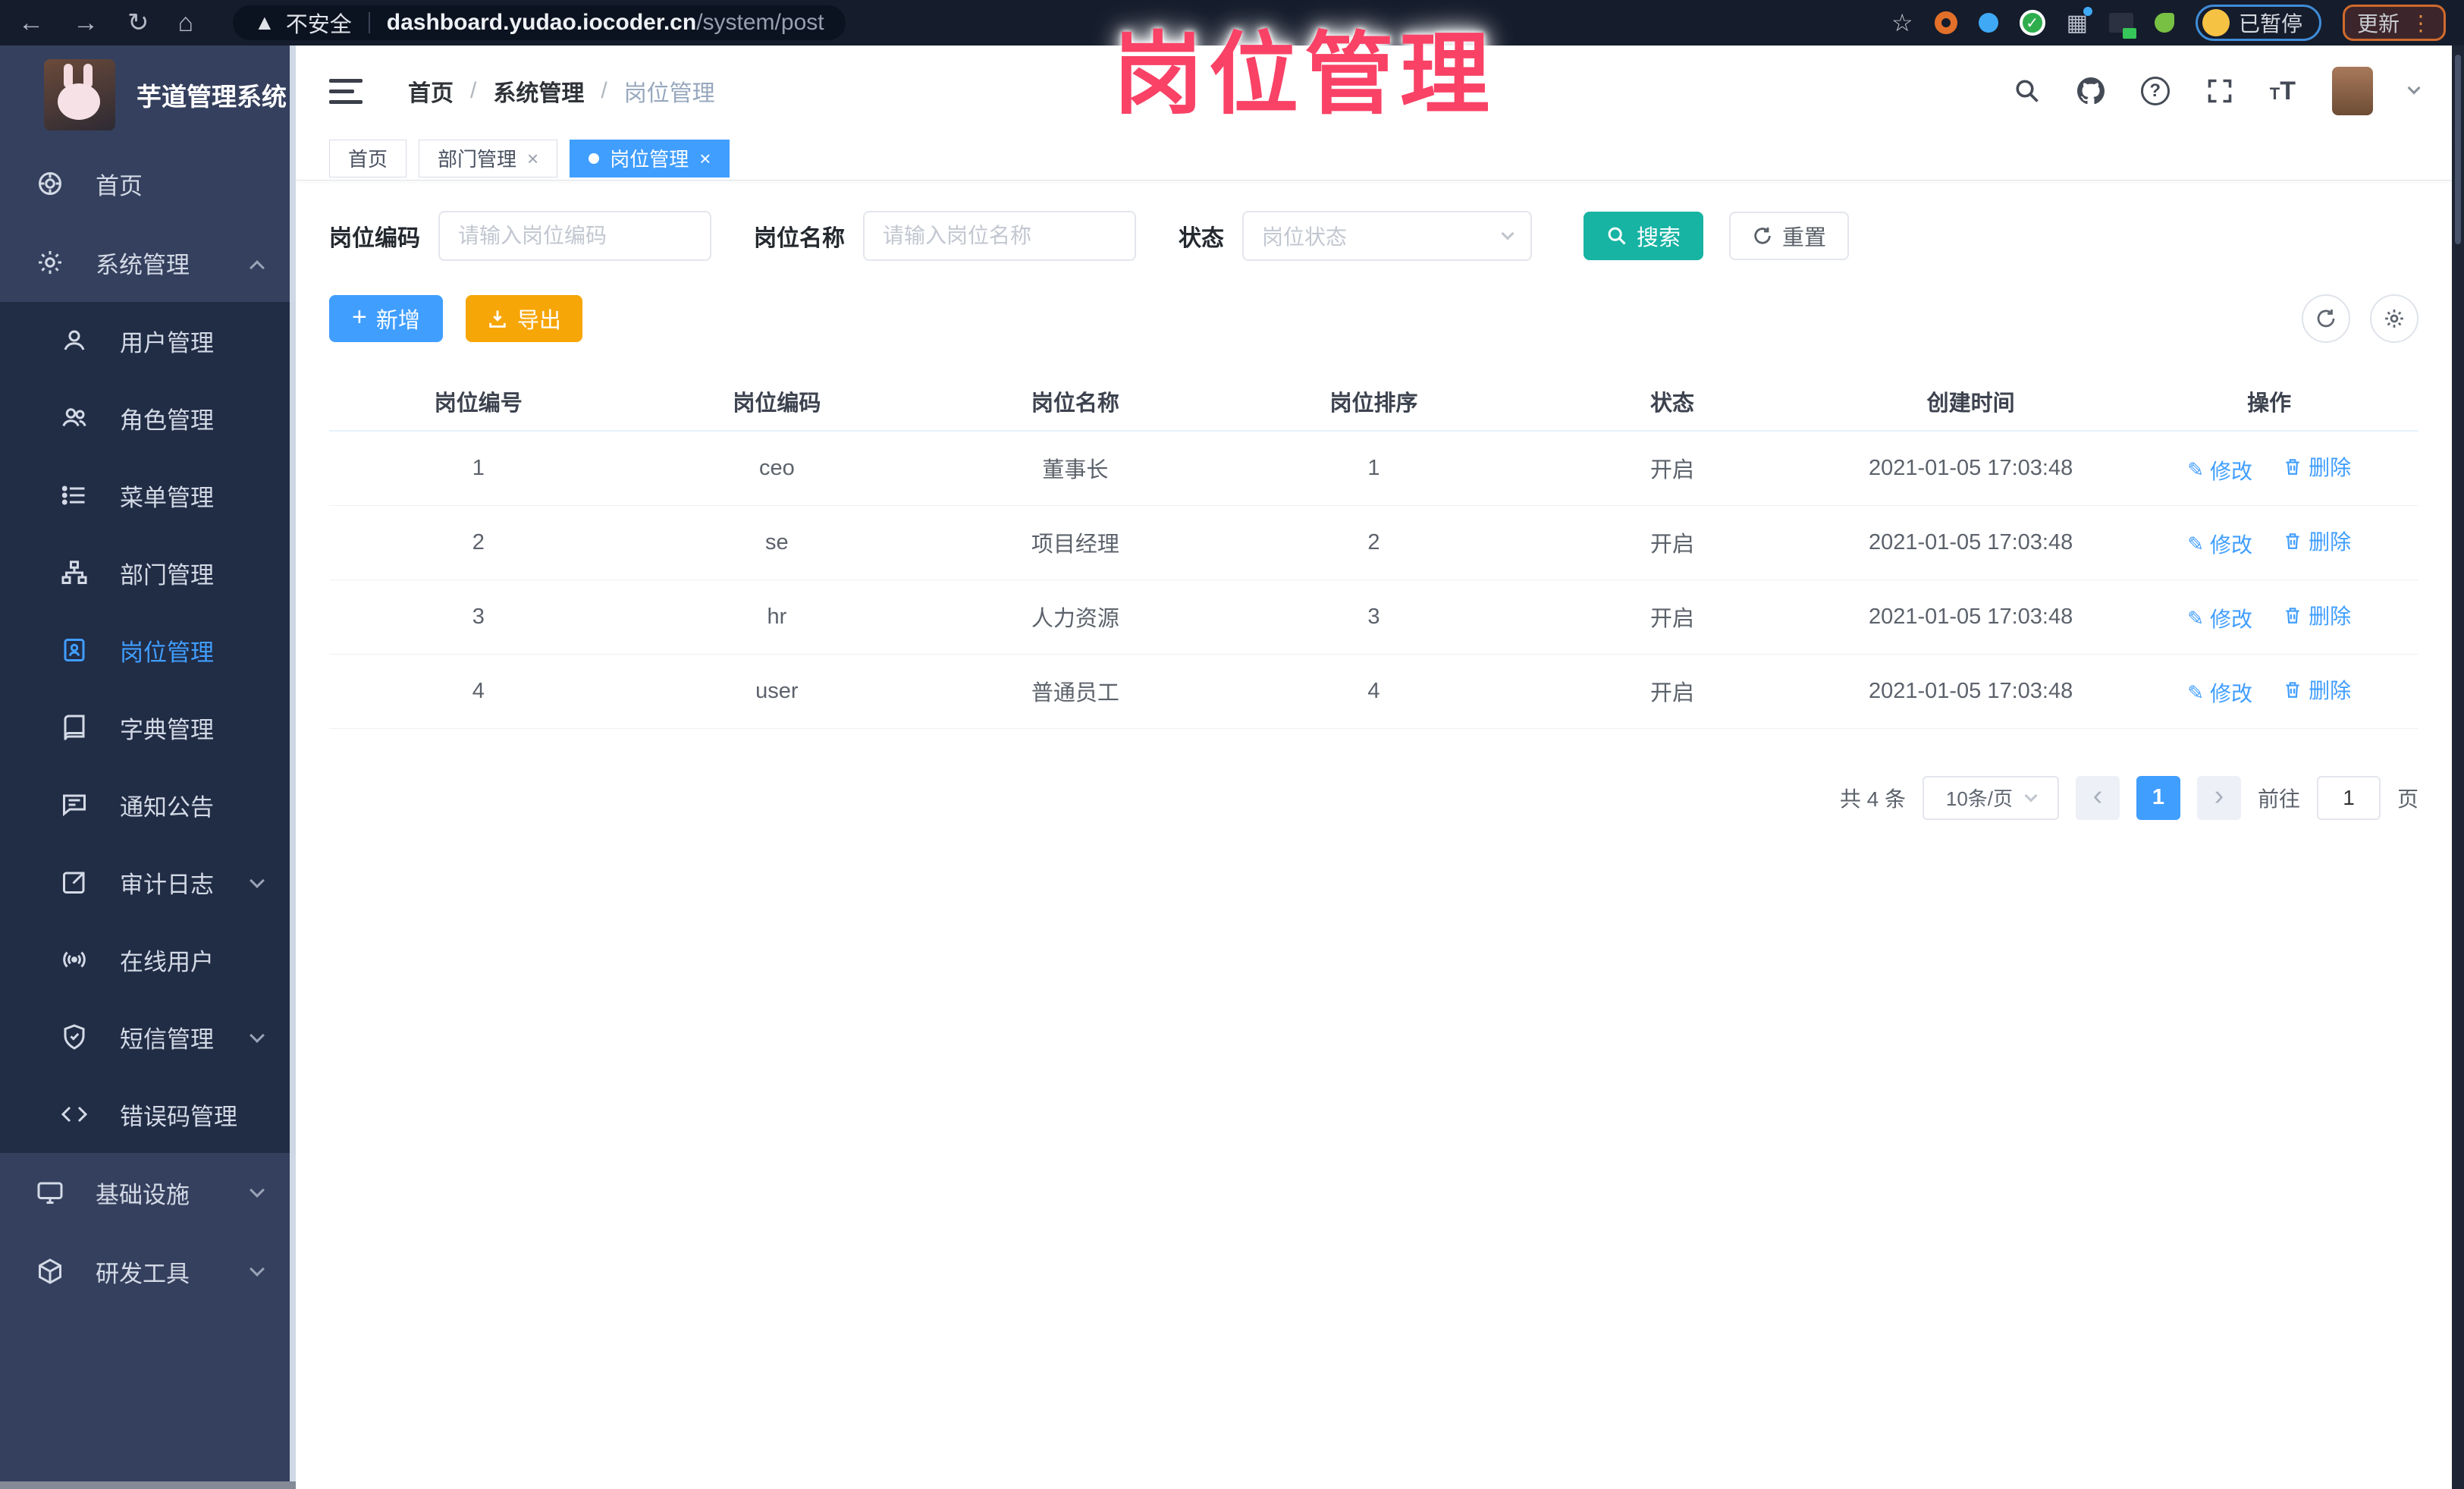 The height and width of the screenshot is (1489, 2464). I want to click on post-name-input, so click(999, 236).